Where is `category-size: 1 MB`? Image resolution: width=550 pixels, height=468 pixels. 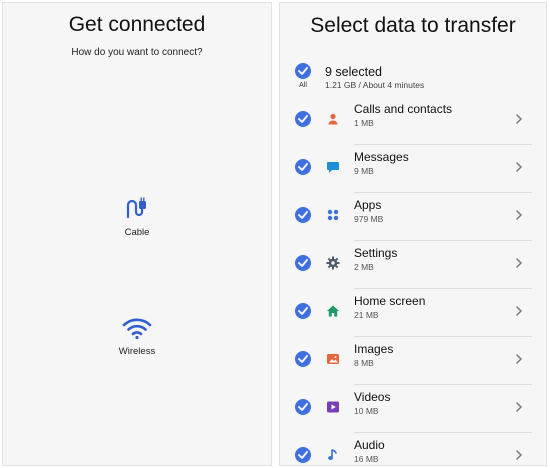 category-size: 1 MB is located at coordinates (364, 123).